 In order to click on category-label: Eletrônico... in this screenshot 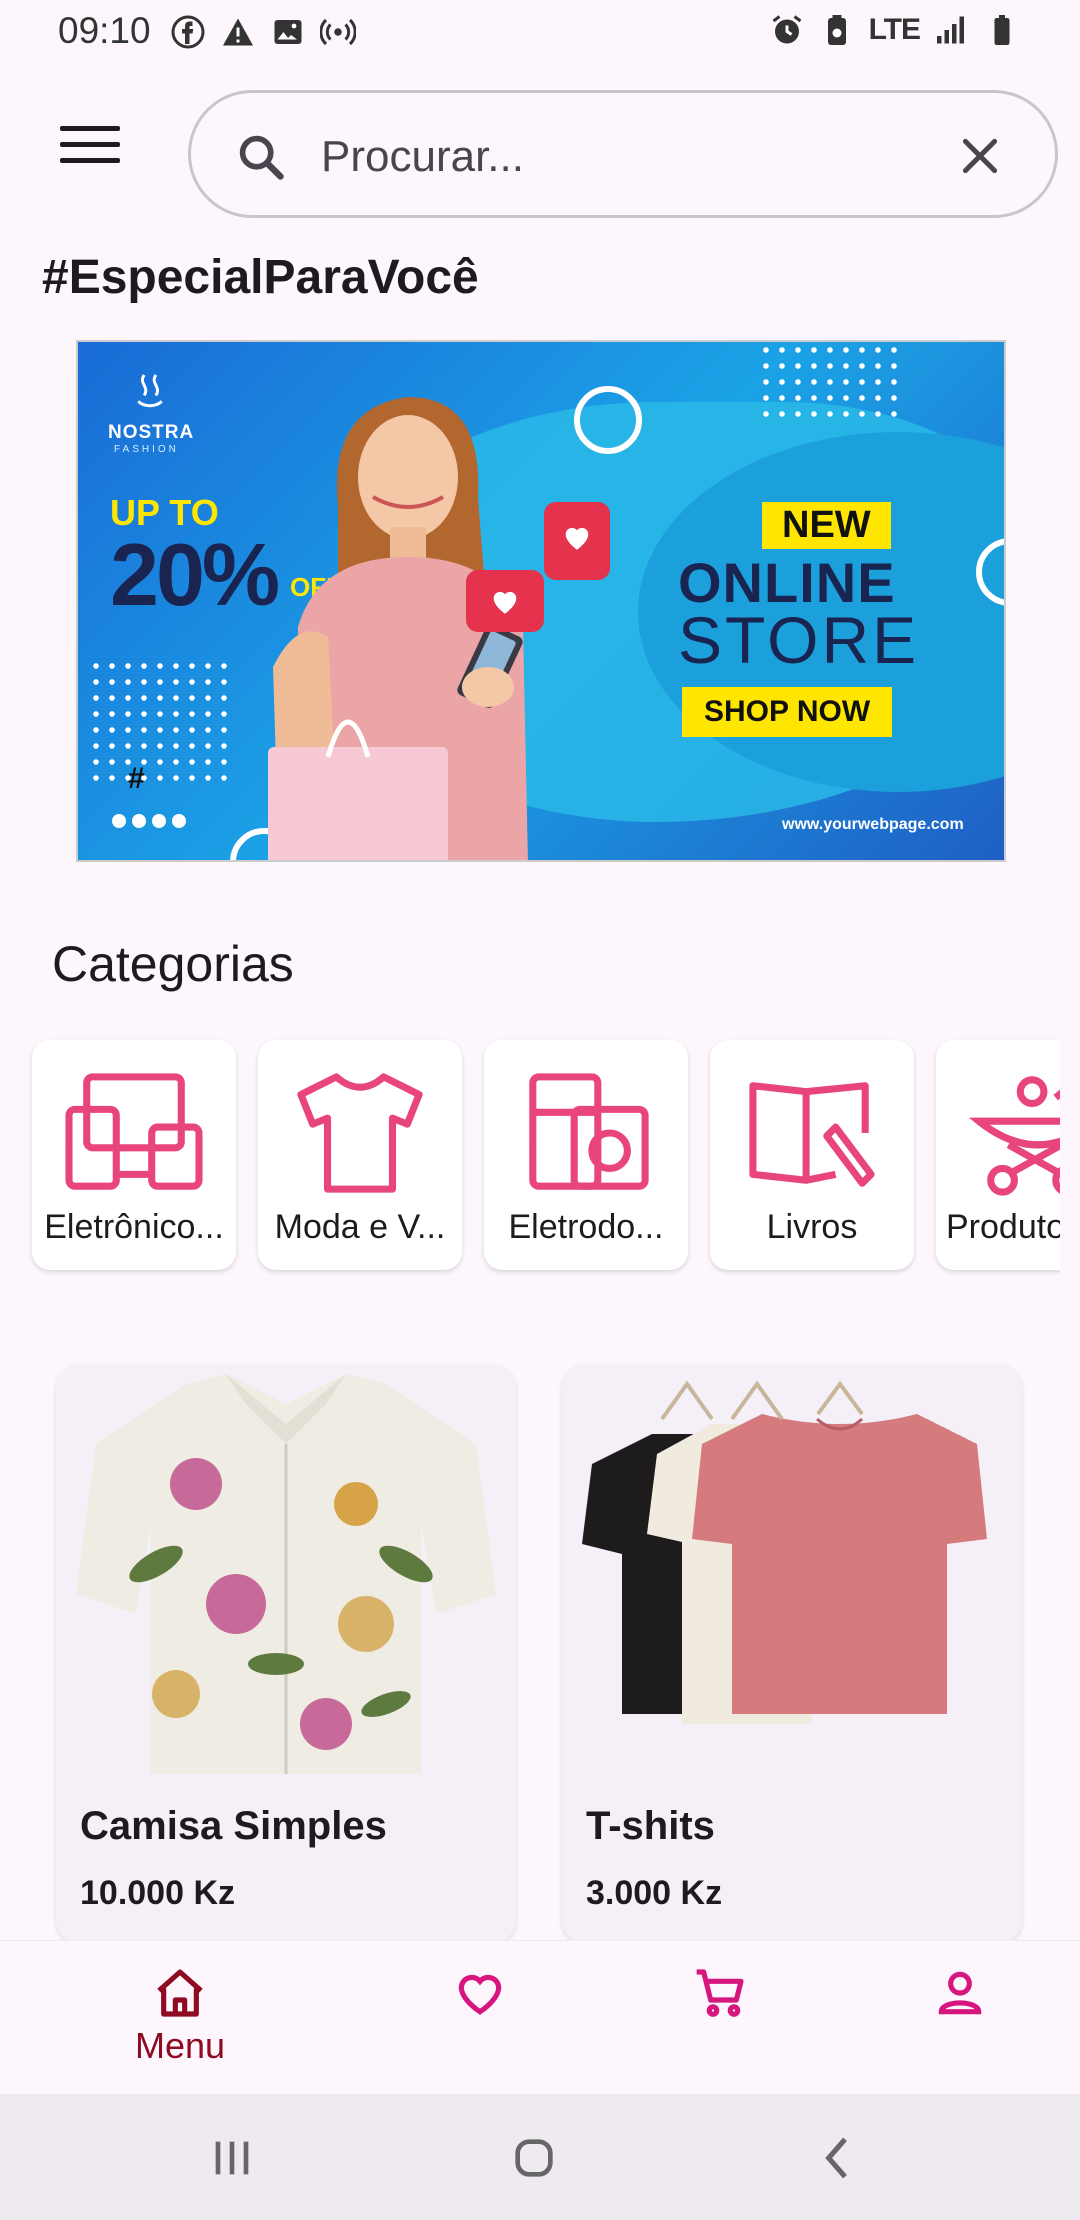, I will do `click(134, 1227)`.